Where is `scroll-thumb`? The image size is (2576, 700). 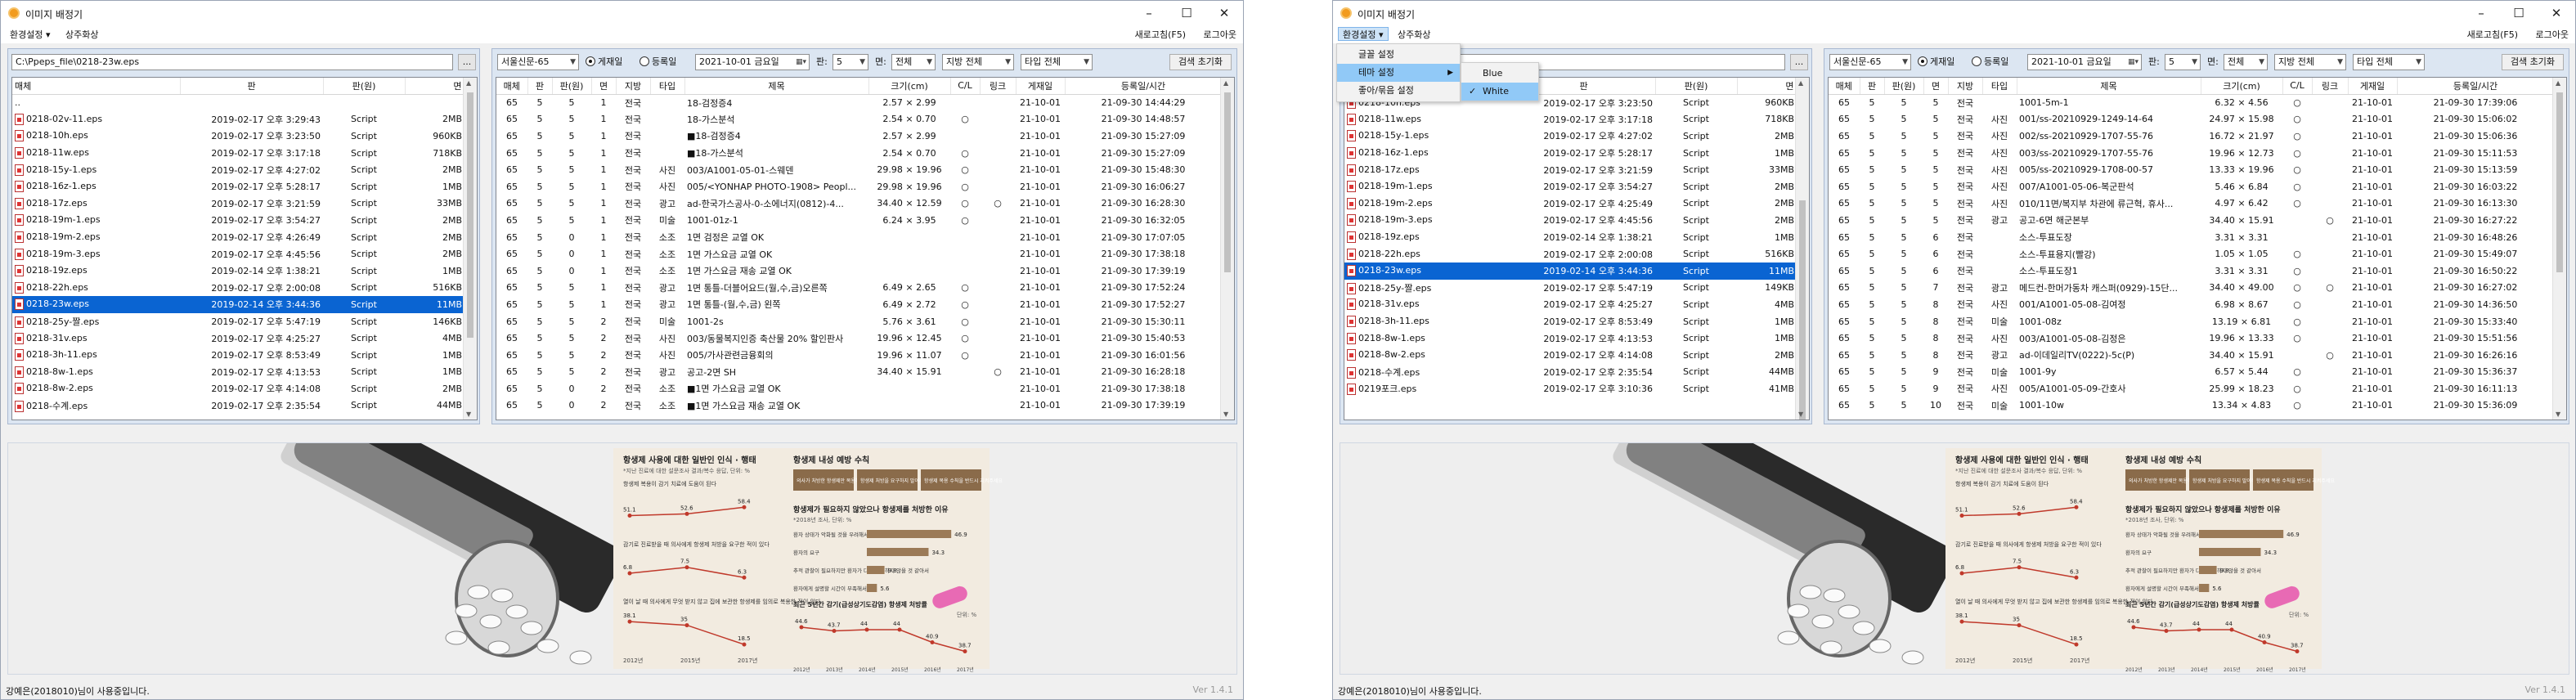
scroll-thumb is located at coordinates (1228, 182).